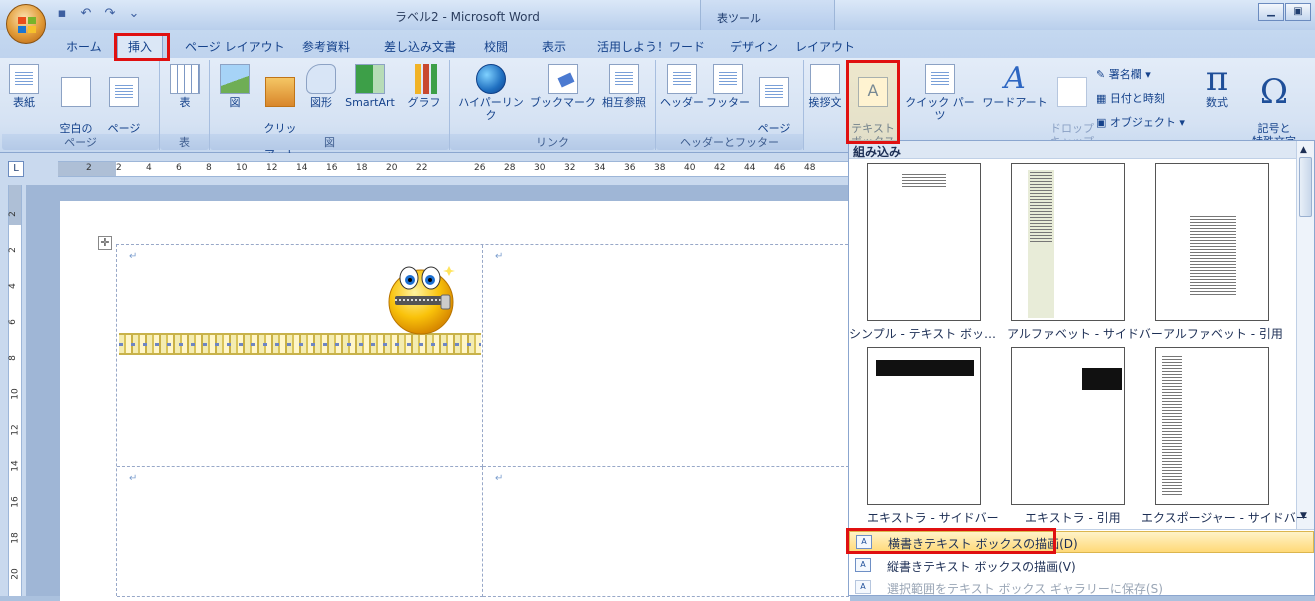 The height and width of the screenshot is (601, 1315). What do you see at coordinates (280, 92) in the screenshot?
I see `clipart-icon` at bounding box center [280, 92].